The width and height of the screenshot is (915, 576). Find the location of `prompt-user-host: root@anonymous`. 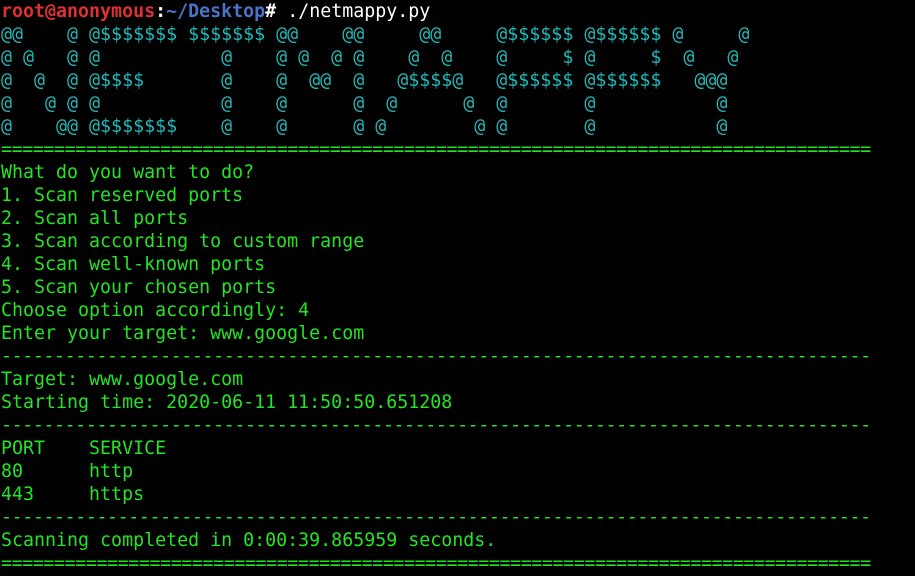

prompt-user-host: root@anonymous is located at coordinates (78, 11).